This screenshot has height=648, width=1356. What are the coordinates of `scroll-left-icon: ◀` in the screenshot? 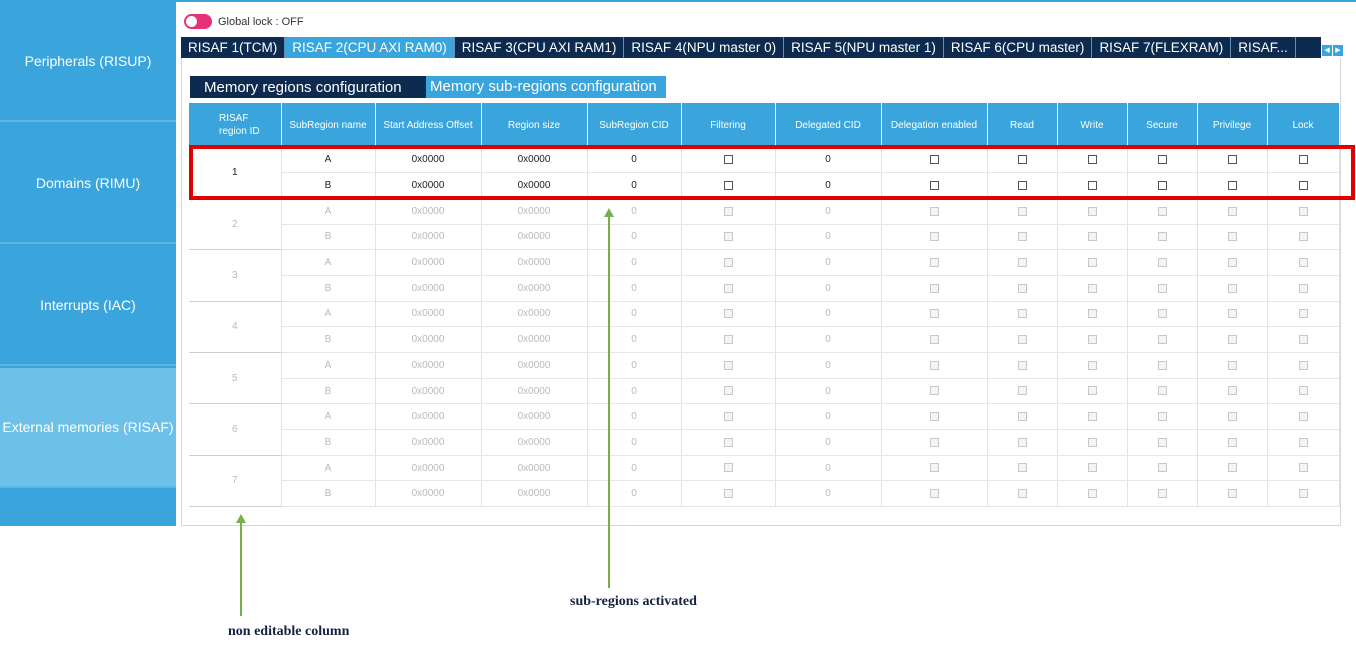 It's located at (1327, 50).